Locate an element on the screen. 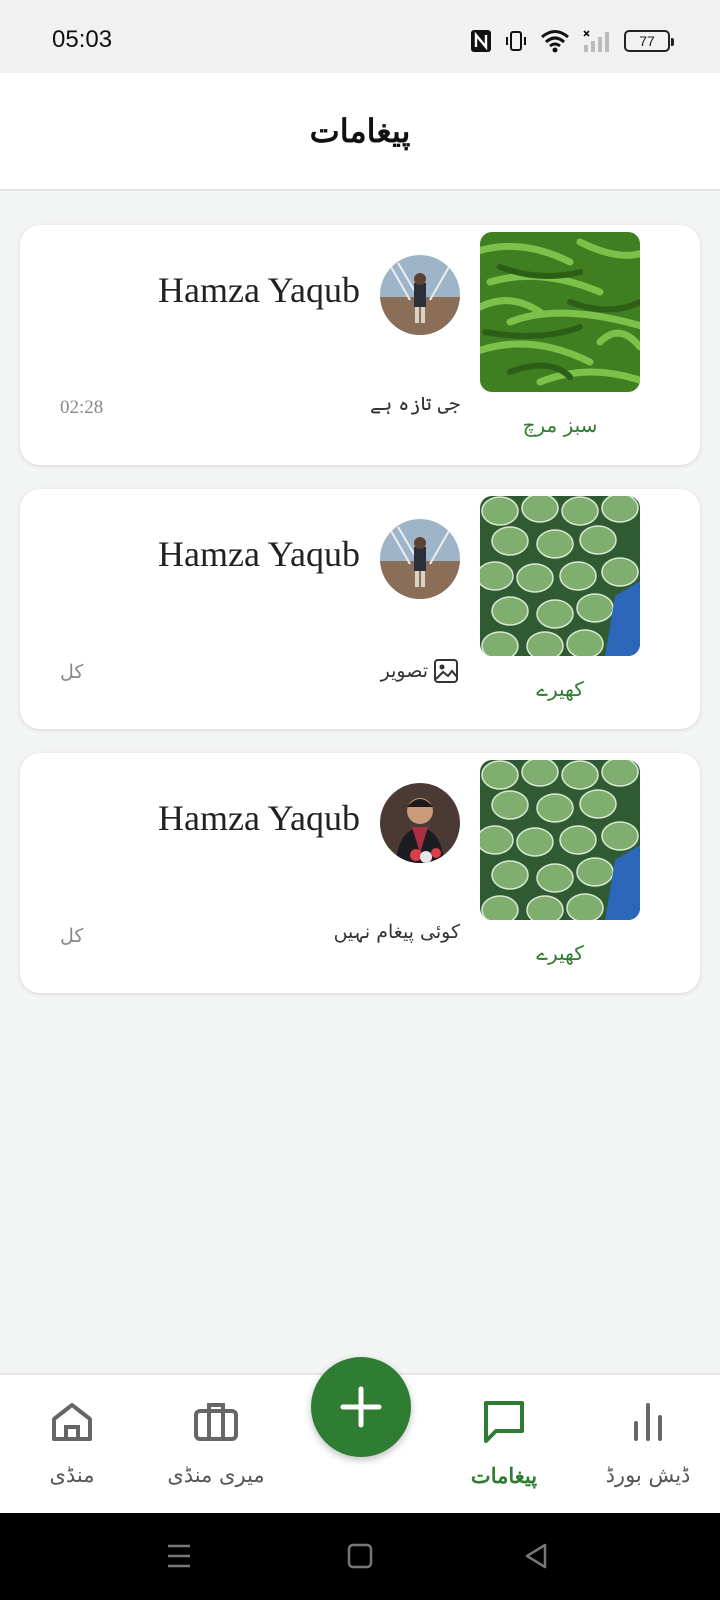  nav-label: ڈیش بورڈ is located at coordinates (648, 1475).